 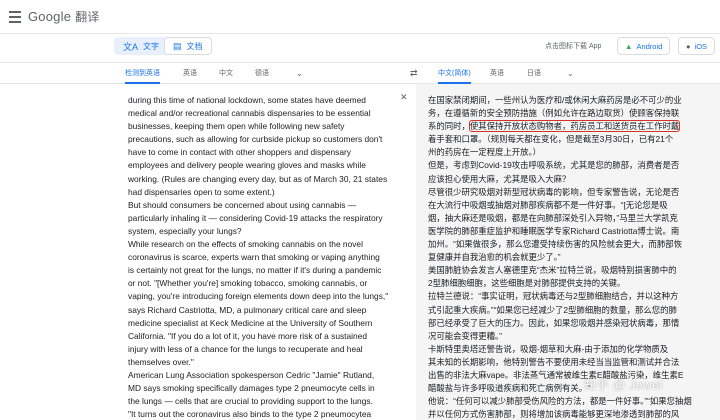 What do you see at coordinates (629, 46) in the screenshot?
I see `android-icon: ▲` at bounding box center [629, 46].